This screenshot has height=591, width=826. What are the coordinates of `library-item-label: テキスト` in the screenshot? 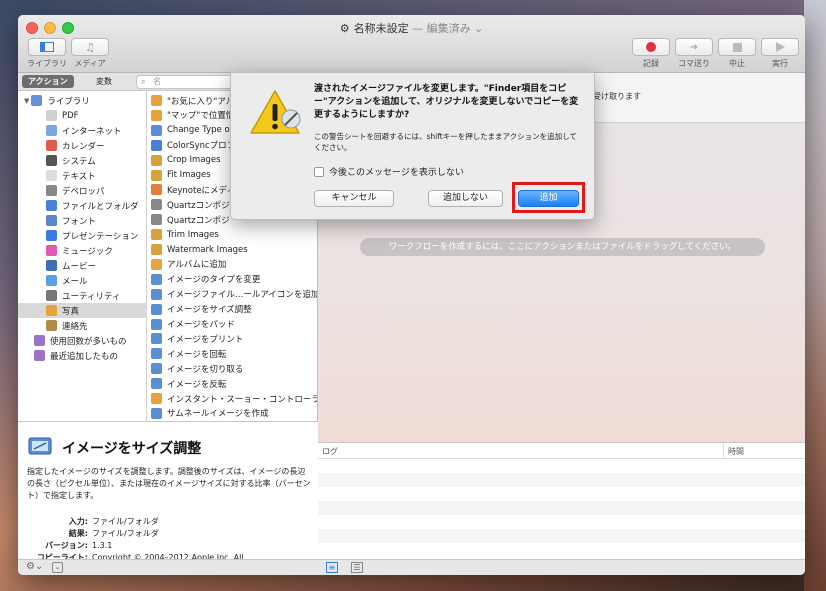 It's located at (79, 176).